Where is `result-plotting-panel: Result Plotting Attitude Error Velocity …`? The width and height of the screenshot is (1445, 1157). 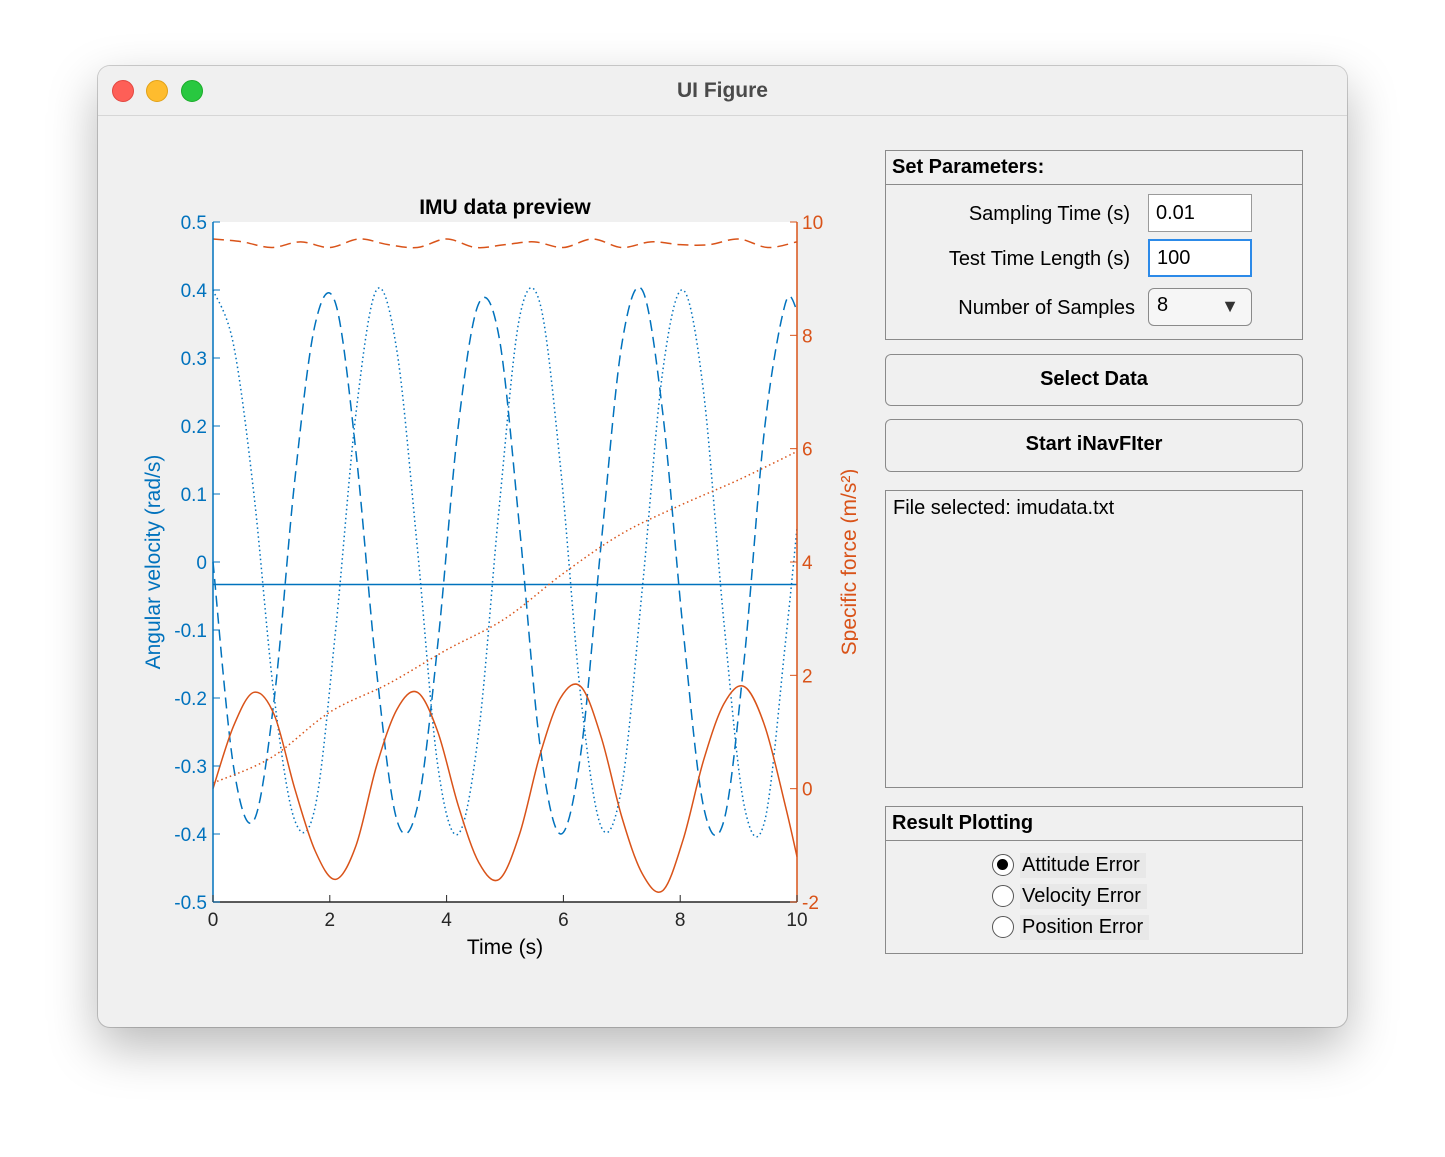 result-plotting-panel: Result Plotting Attitude Error Velocity … is located at coordinates (1094, 880).